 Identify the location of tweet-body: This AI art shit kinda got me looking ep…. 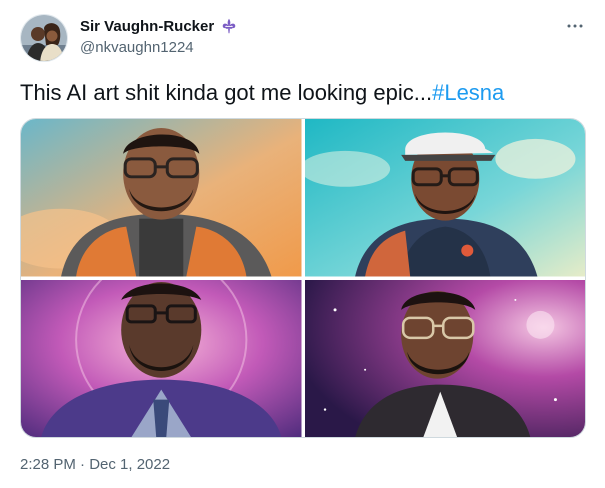
(226, 92).